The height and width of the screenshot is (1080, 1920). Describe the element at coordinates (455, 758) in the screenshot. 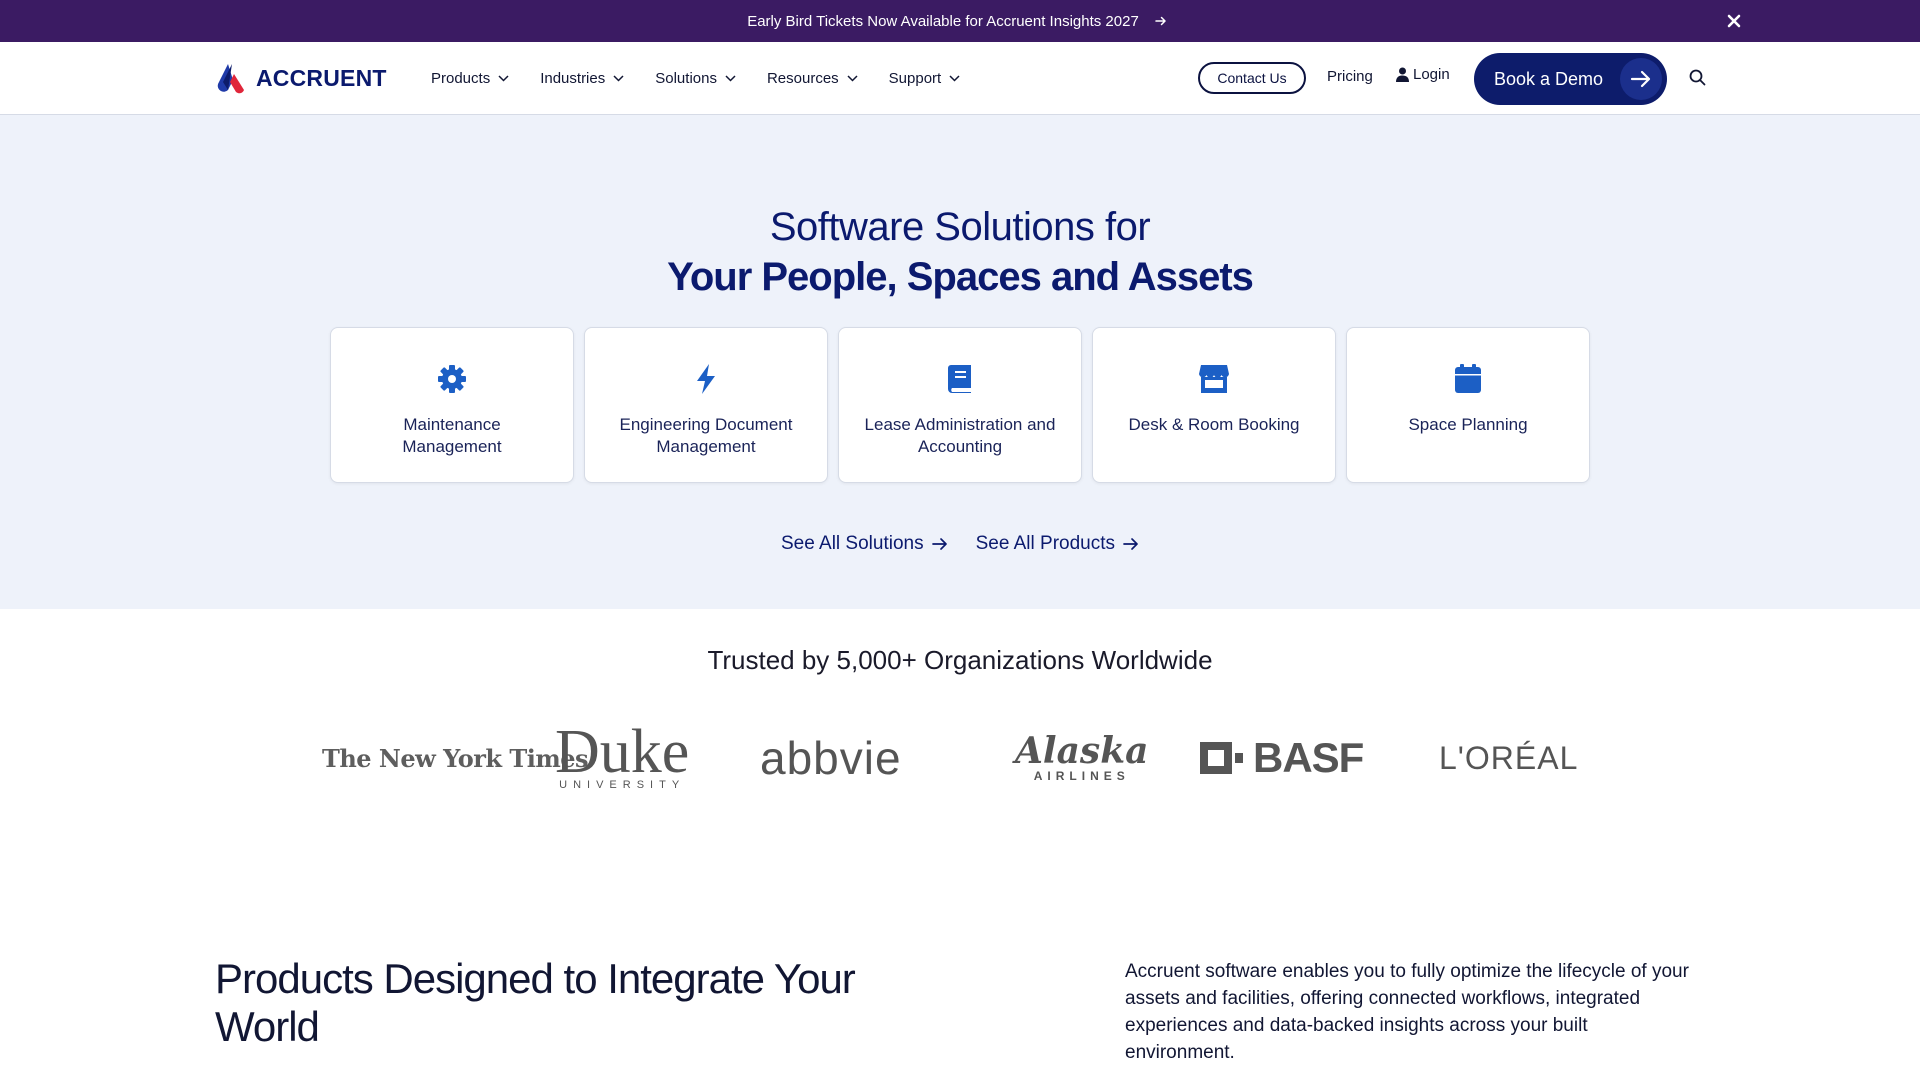

I see `nyt-logo: The New York Times` at that location.